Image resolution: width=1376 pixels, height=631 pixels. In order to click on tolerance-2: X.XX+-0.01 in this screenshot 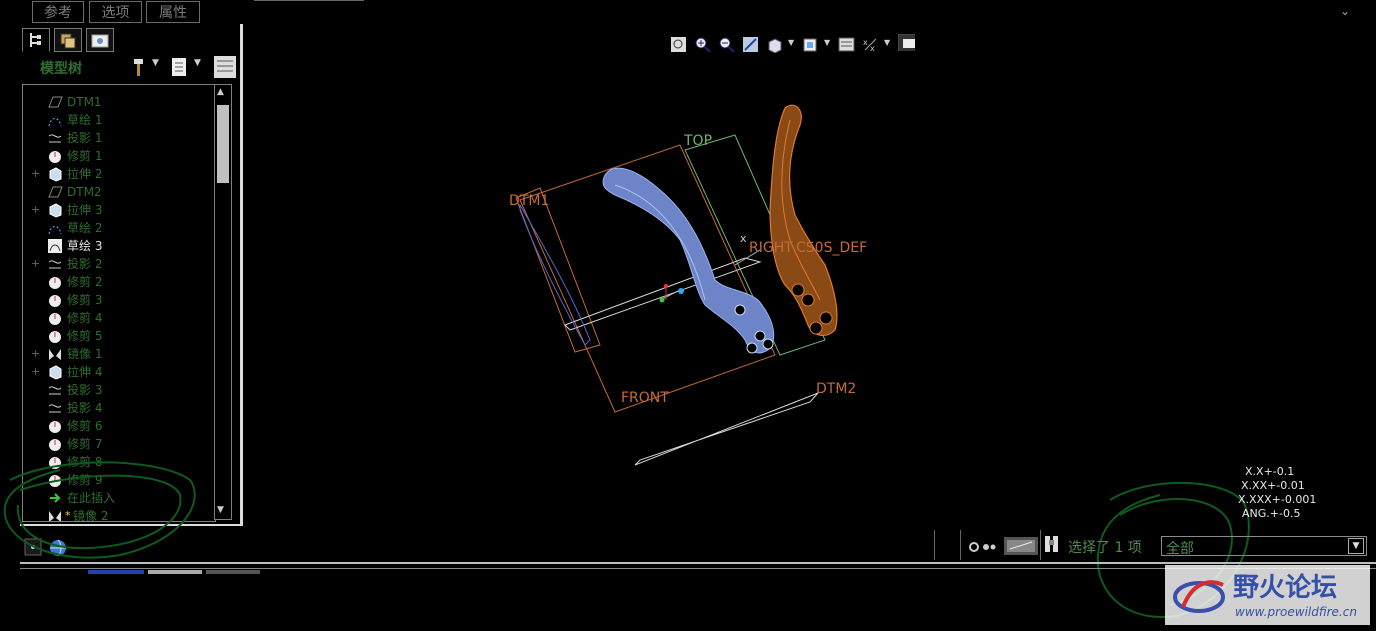, I will do `click(1273, 485)`.